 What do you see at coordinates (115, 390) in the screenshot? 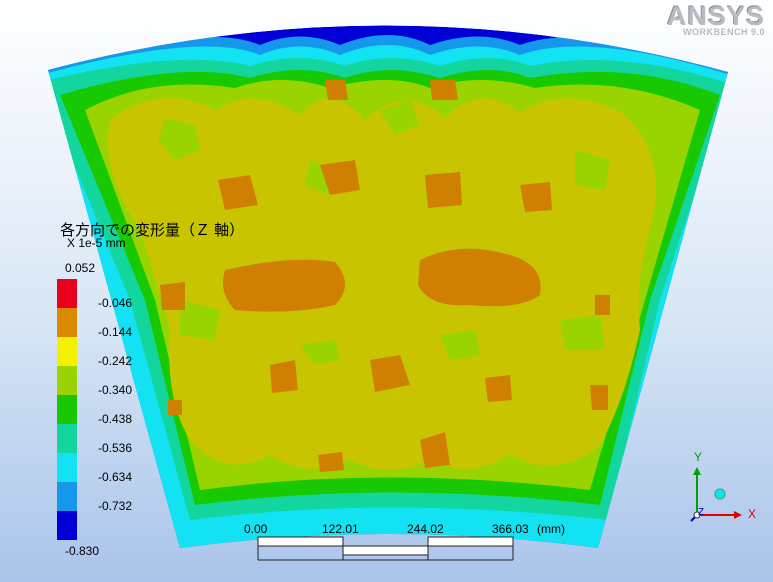
I see `legend-level: -0.340` at bounding box center [115, 390].